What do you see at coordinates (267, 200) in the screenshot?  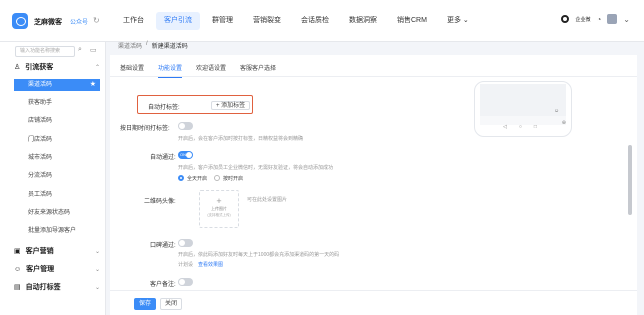 I see `qr-avatar-hint: 可在此处设置图片` at bounding box center [267, 200].